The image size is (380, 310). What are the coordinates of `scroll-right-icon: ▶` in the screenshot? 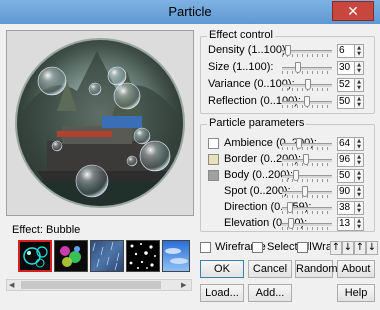 It's located at (185, 285).